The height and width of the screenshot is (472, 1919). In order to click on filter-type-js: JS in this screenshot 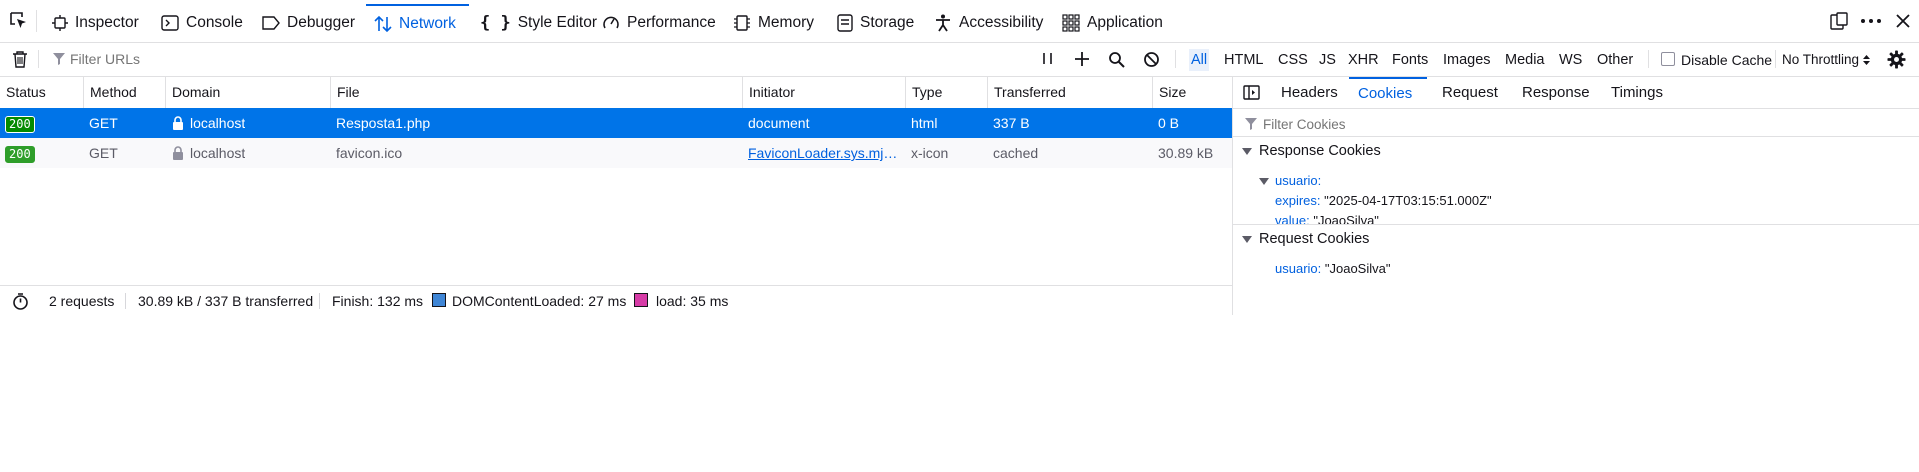, I will do `click(1327, 60)`.